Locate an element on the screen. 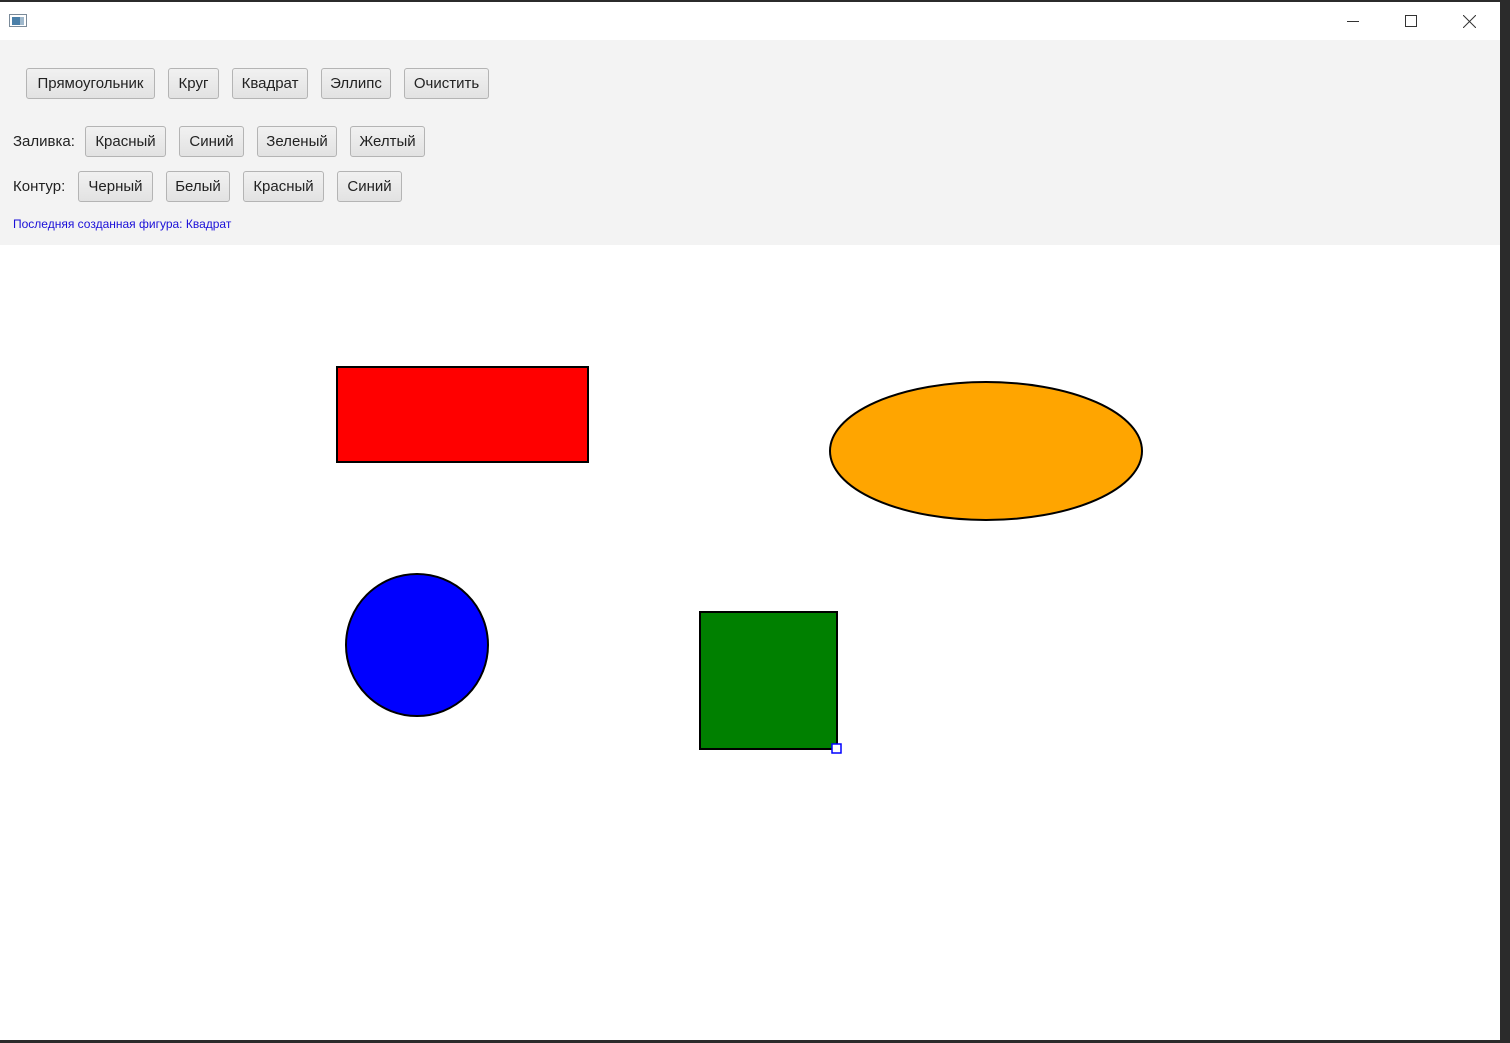 Image resolution: width=1510 pixels, height=1043 pixels. background-window-edge is located at coordinates (1505, 521).